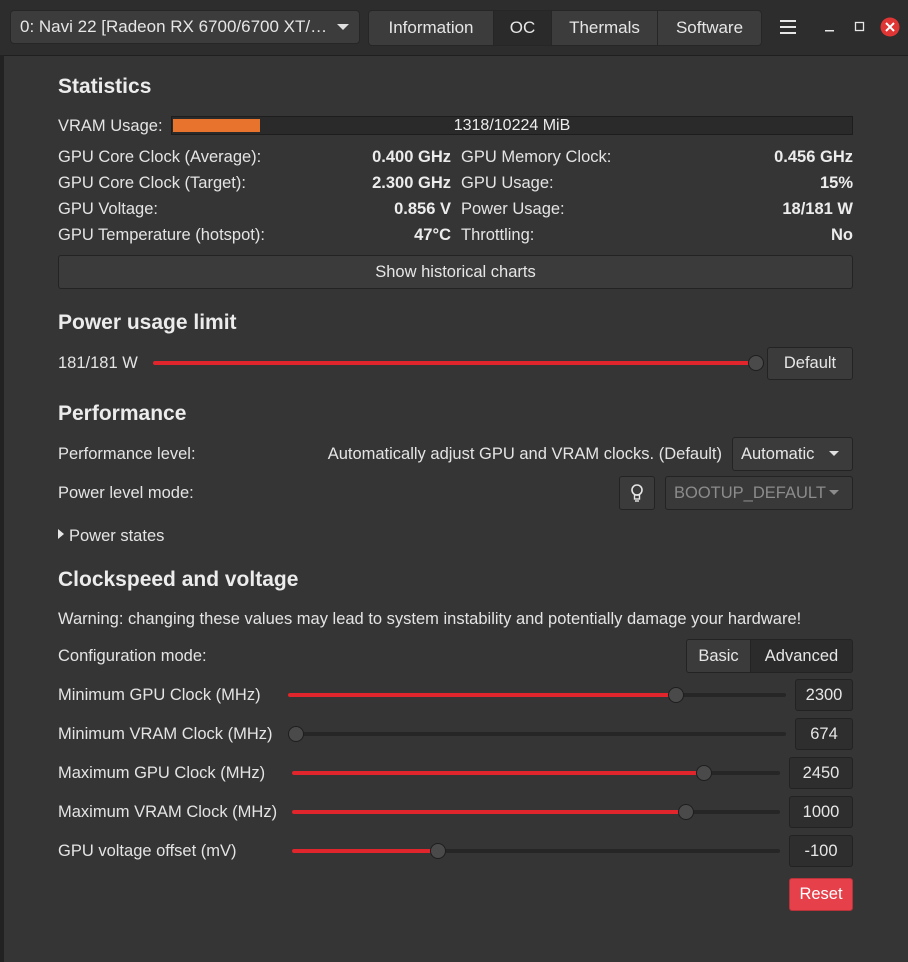 The height and width of the screenshot is (962, 908). What do you see at coordinates (890, 27) in the screenshot?
I see `close-icon` at bounding box center [890, 27].